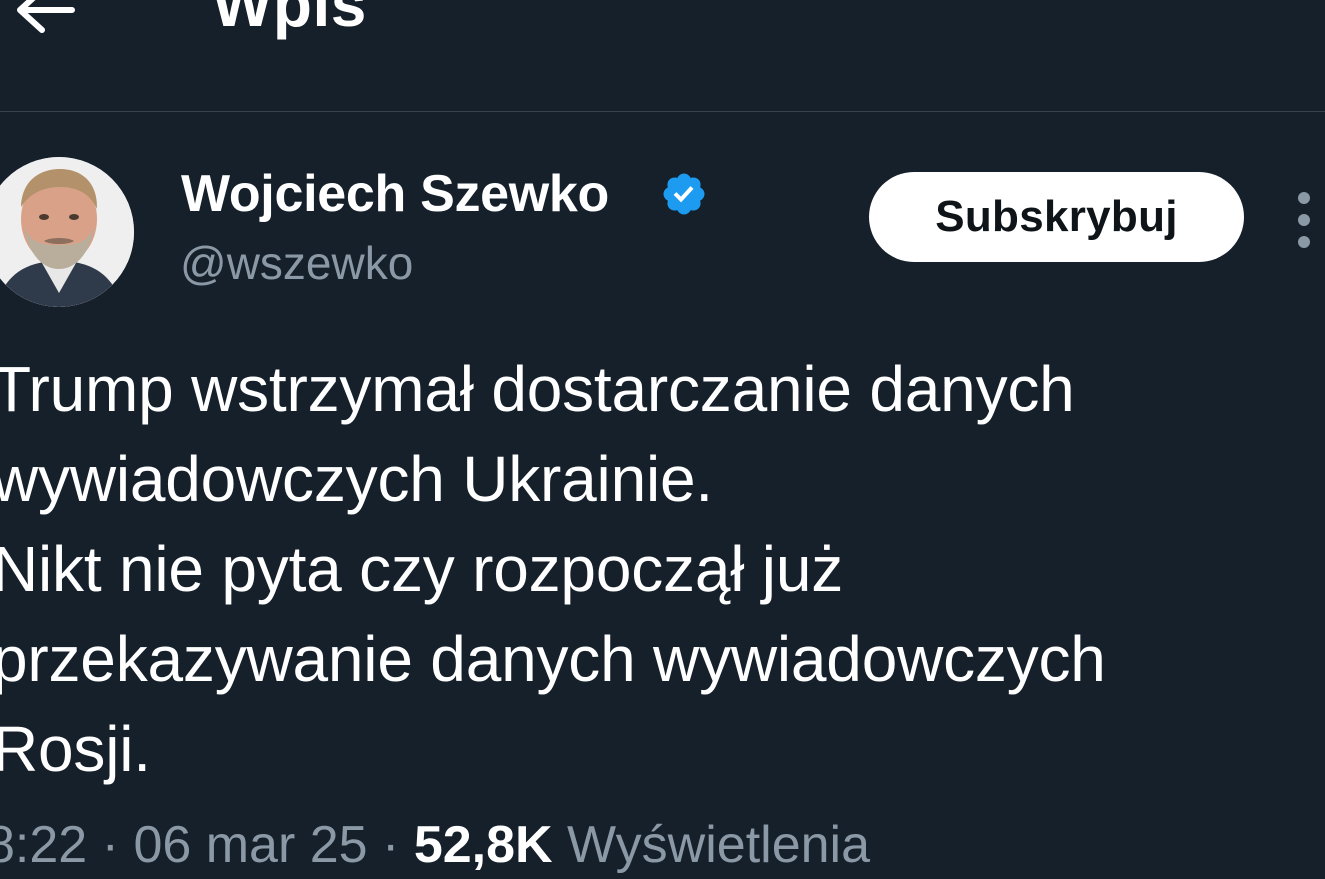 The width and height of the screenshot is (1325, 879). Describe the element at coordinates (1056, 217) in the screenshot. I see `subscribe-button: Subskrybuj` at that location.